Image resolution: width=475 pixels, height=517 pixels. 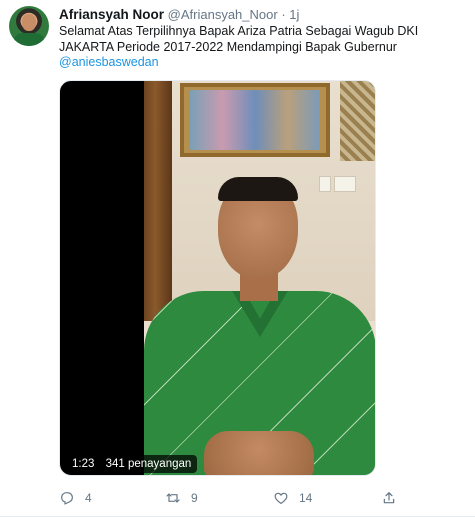 What do you see at coordinates (148, 464) in the screenshot?
I see `view-count: 341 penayangan` at bounding box center [148, 464].